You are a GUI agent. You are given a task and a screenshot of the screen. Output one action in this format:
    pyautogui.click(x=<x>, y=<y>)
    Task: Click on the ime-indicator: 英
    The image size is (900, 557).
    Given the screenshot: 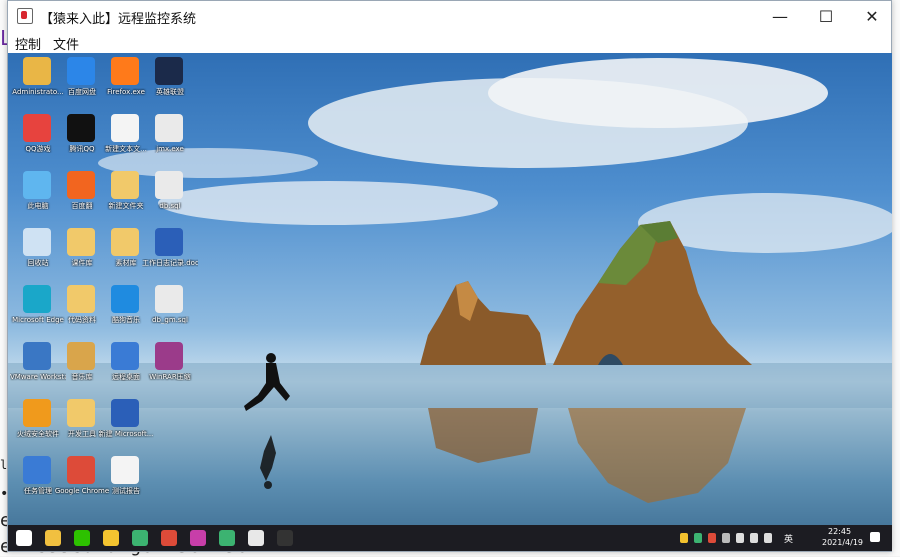 What is the action you would take?
    pyautogui.click(x=788, y=538)
    